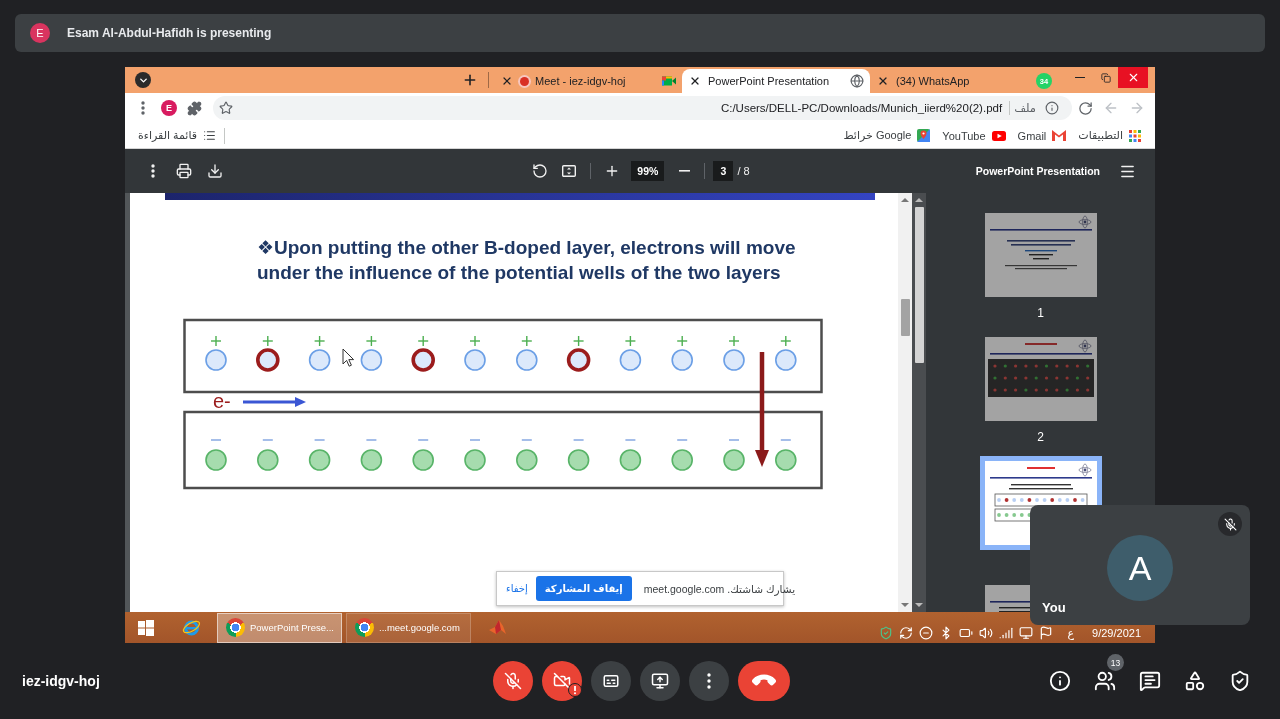 This screenshot has width=1280, height=719. What do you see at coordinates (763, 681) in the screenshot?
I see `leave-call-button` at bounding box center [763, 681].